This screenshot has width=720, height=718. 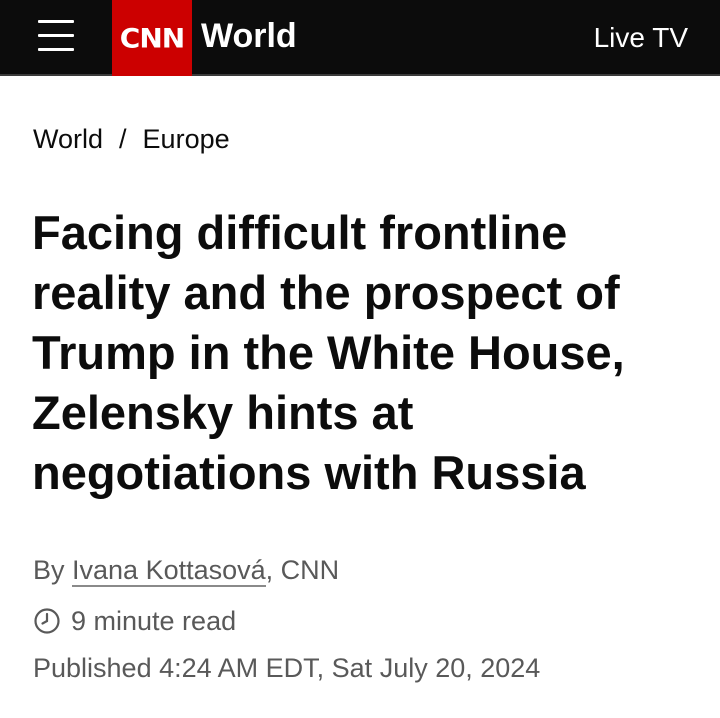 What do you see at coordinates (53, 570) in the screenshot?
I see `byline-prefix: By` at bounding box center [53, 570].